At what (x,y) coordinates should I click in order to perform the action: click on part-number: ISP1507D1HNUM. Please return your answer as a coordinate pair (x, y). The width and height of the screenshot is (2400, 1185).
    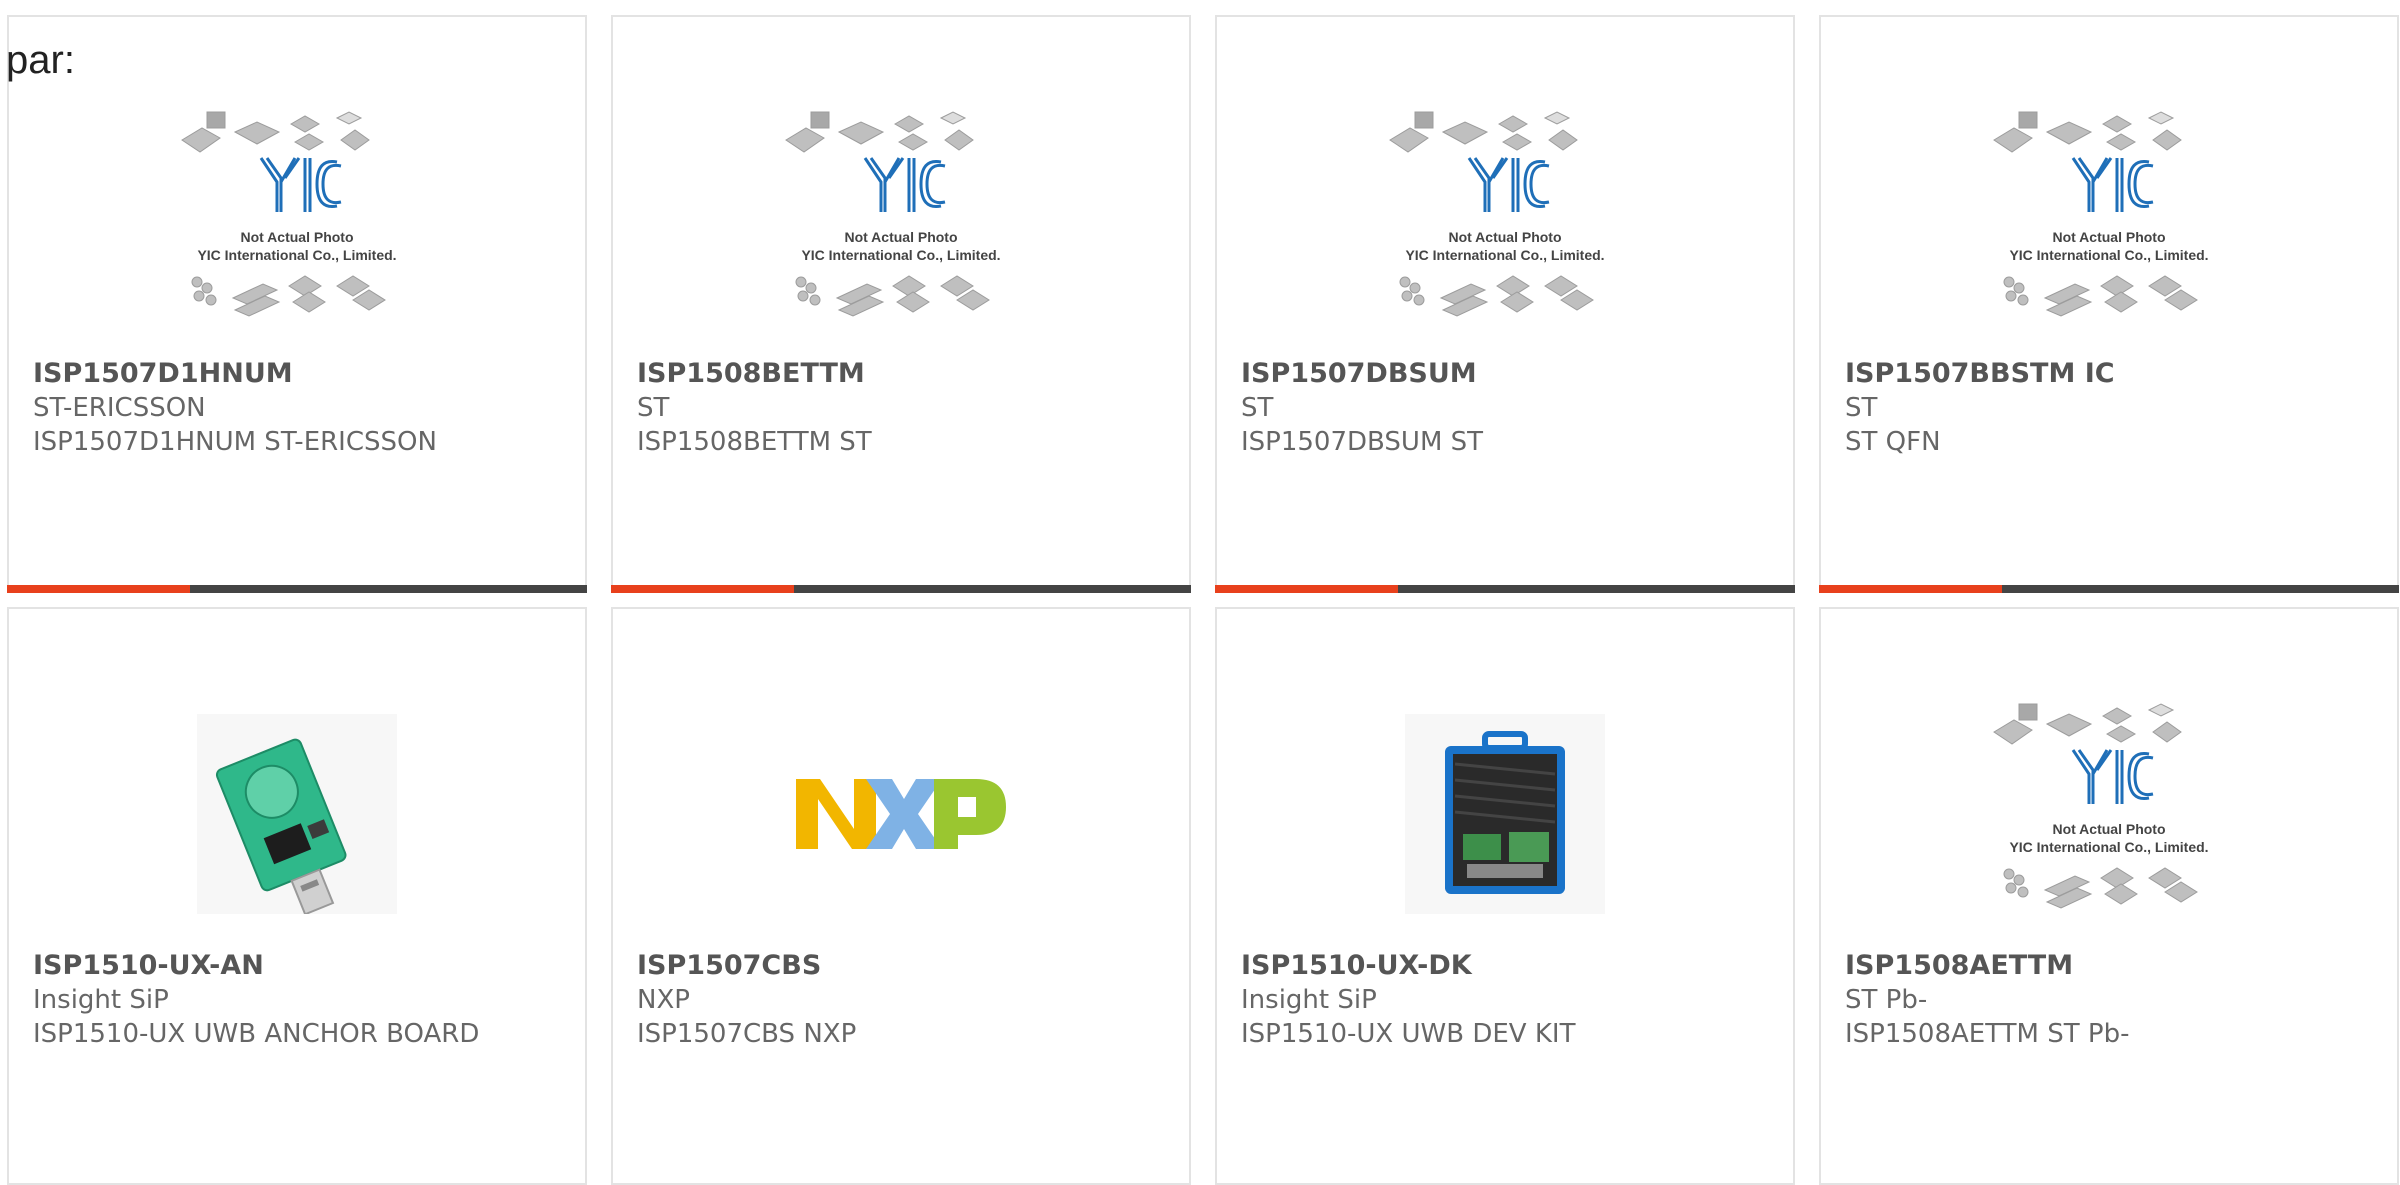
    Looking at the image, I should click on (163, 373).